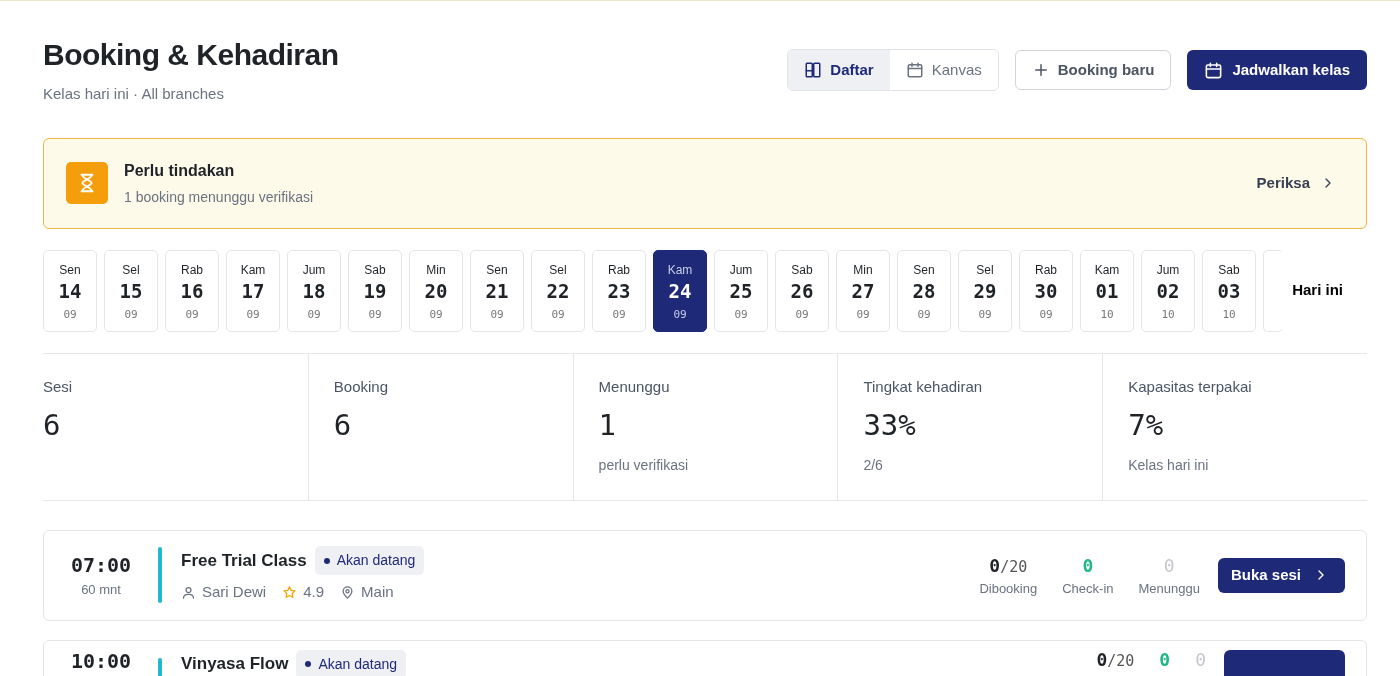 Image resolution: width=1400 pixels, height=676 pixels. Describe the element at coordinates (813, 70) in the screenshot. I see `layout-icon` at that location.